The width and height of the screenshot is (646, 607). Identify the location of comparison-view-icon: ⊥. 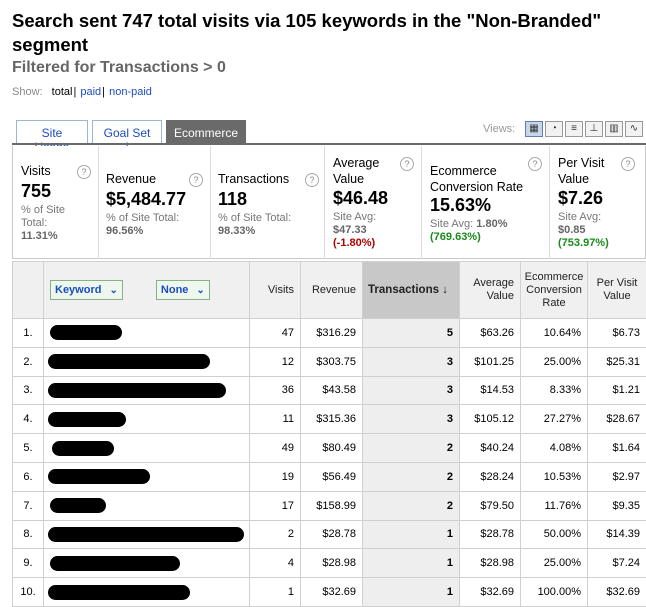
(594, 129).